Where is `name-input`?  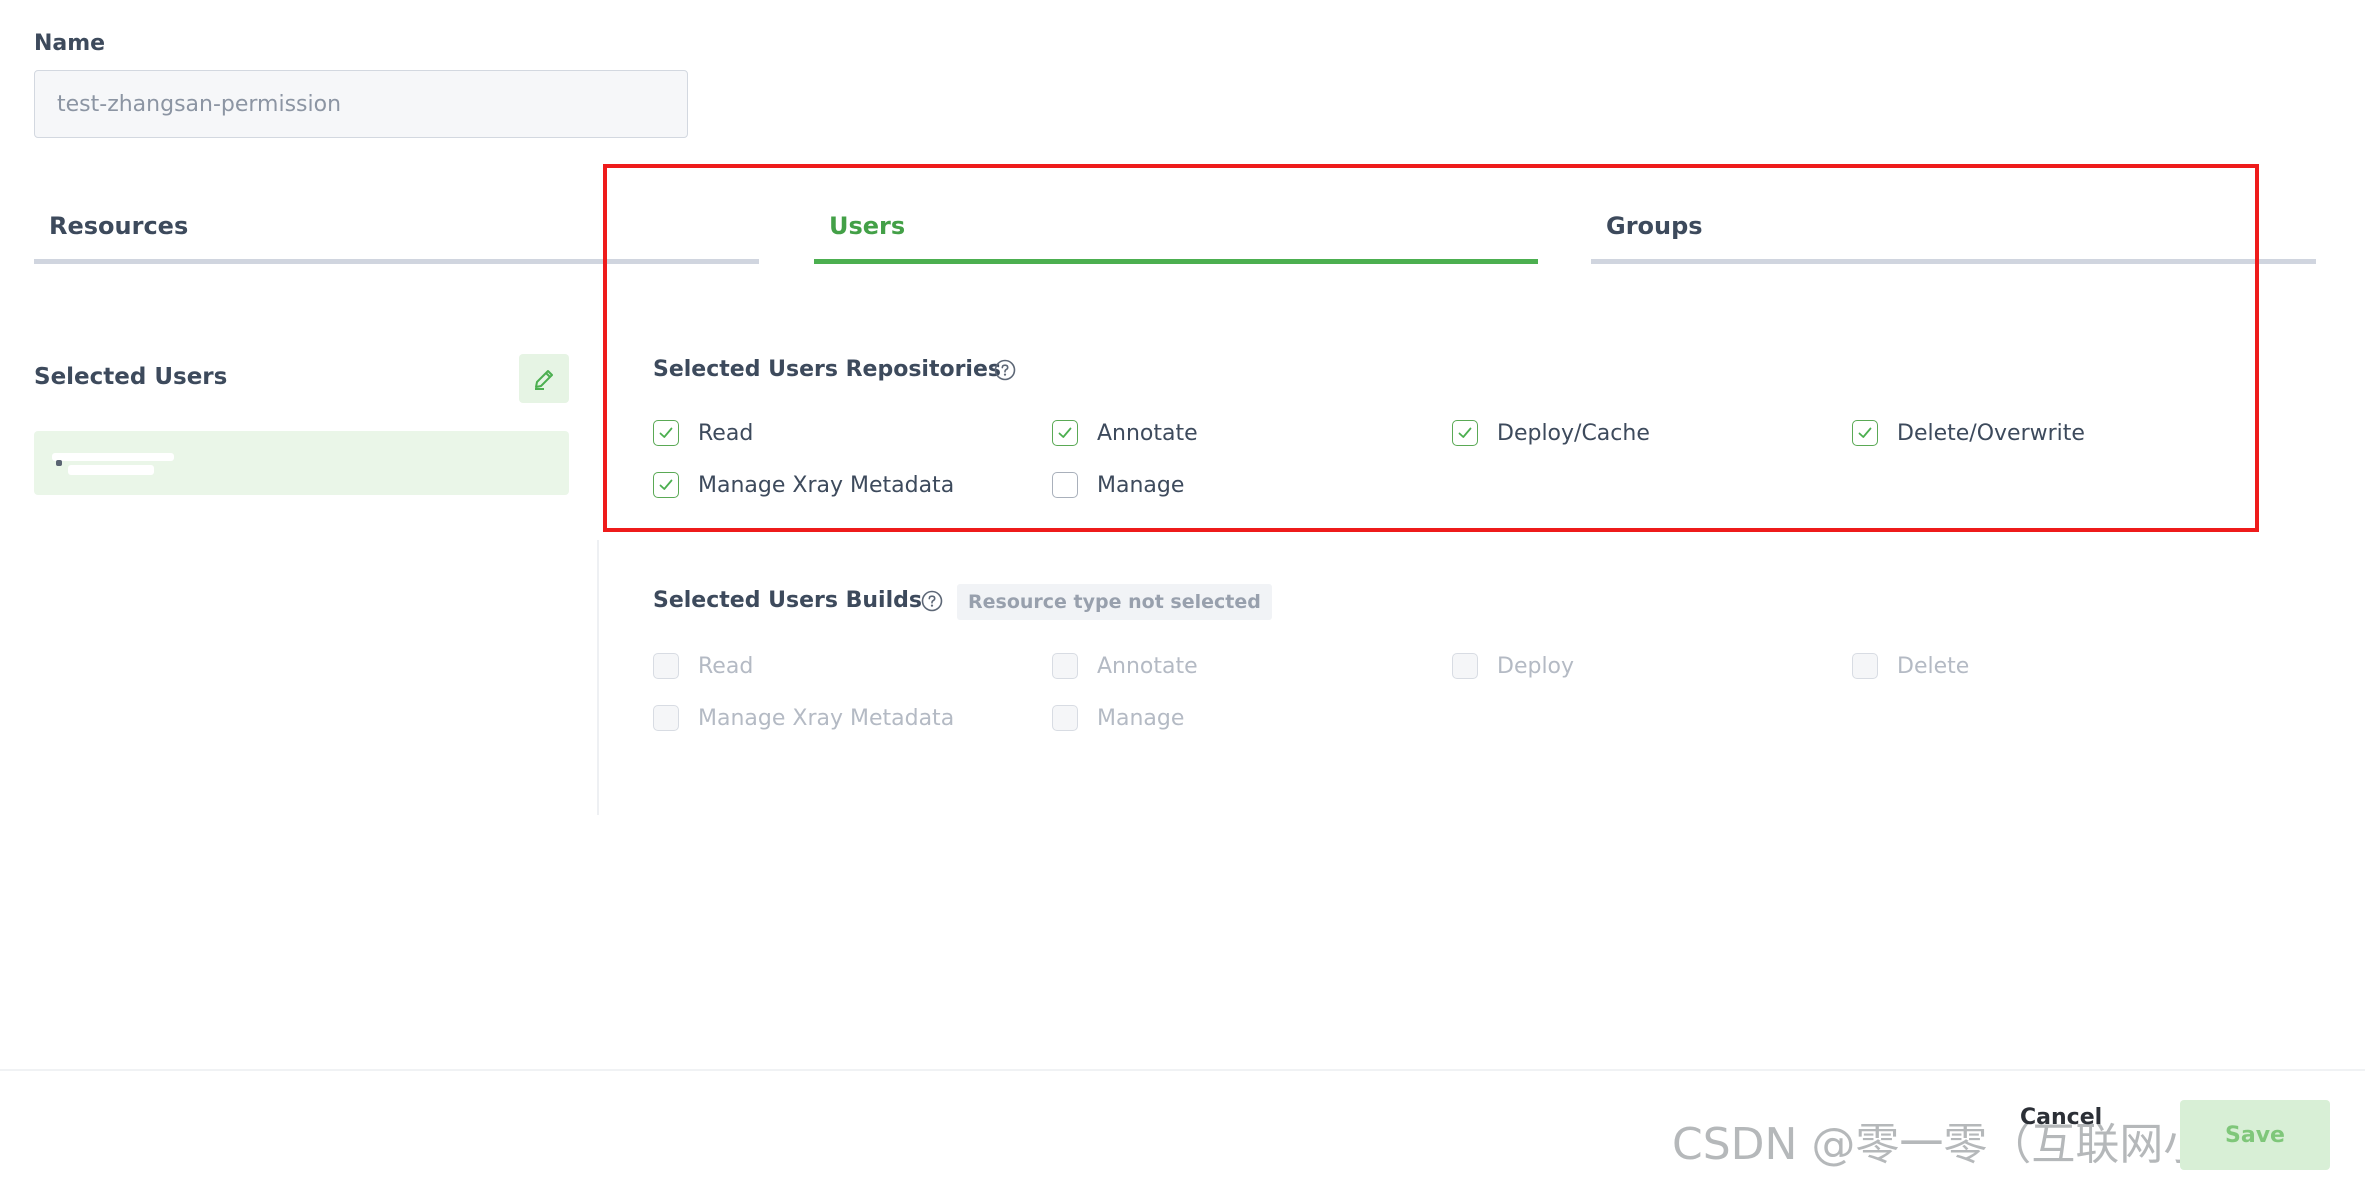 name-input is located at coordinates (361, 104).